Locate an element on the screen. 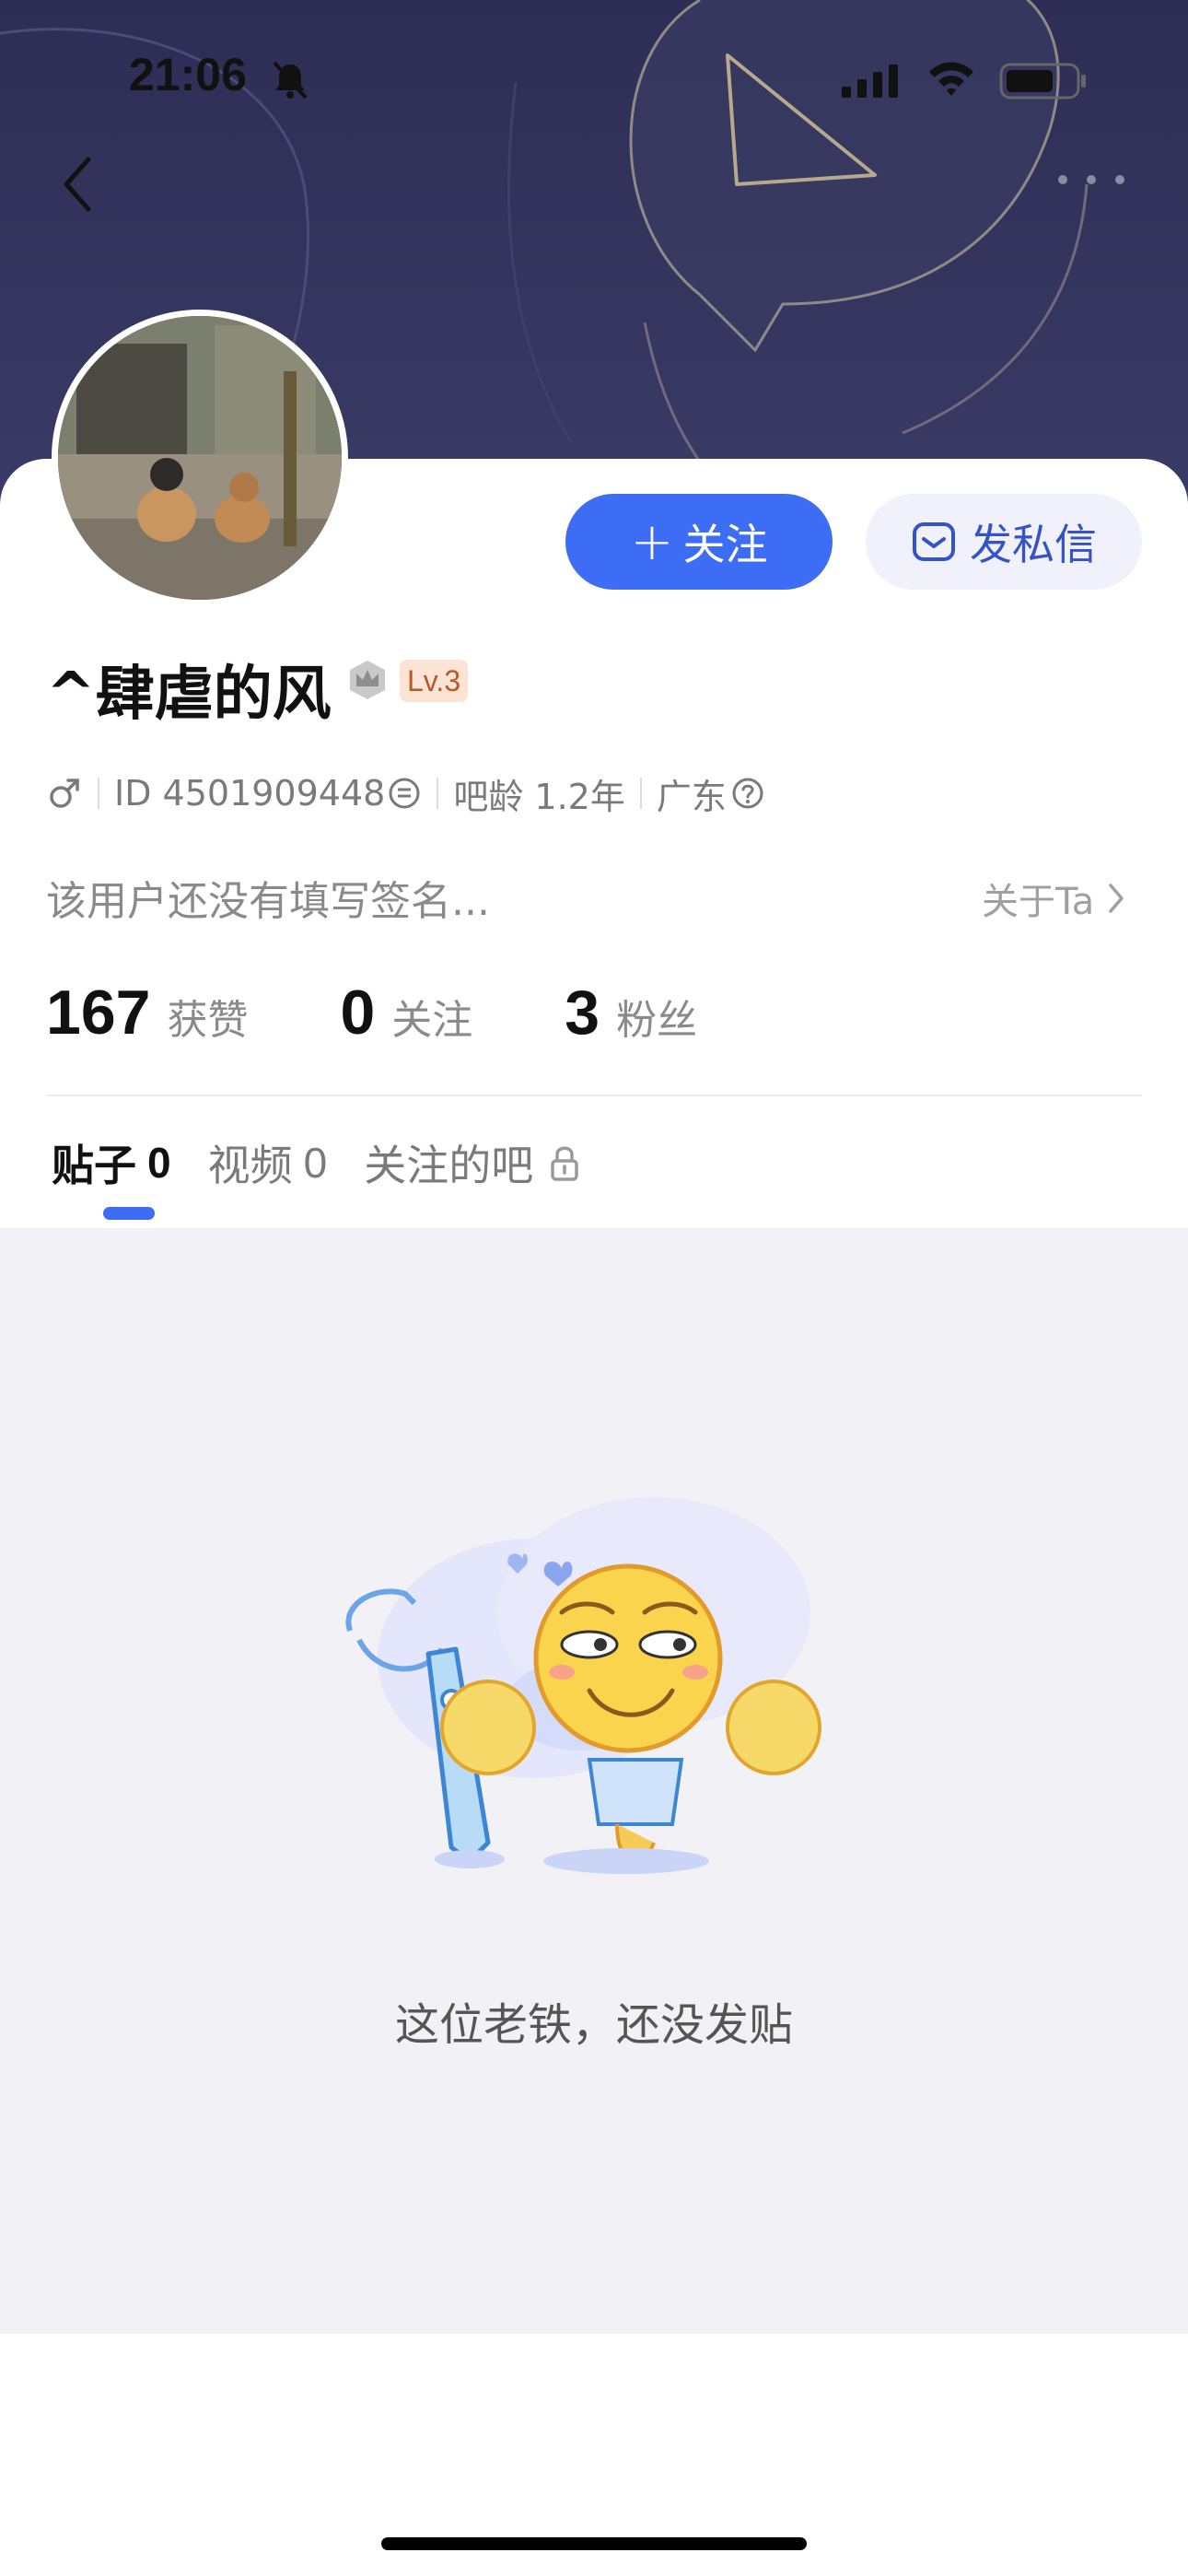 This screenshot has height=2576, width=1188. tab-videos-count: 0 is located at coordinates (315, 1163).